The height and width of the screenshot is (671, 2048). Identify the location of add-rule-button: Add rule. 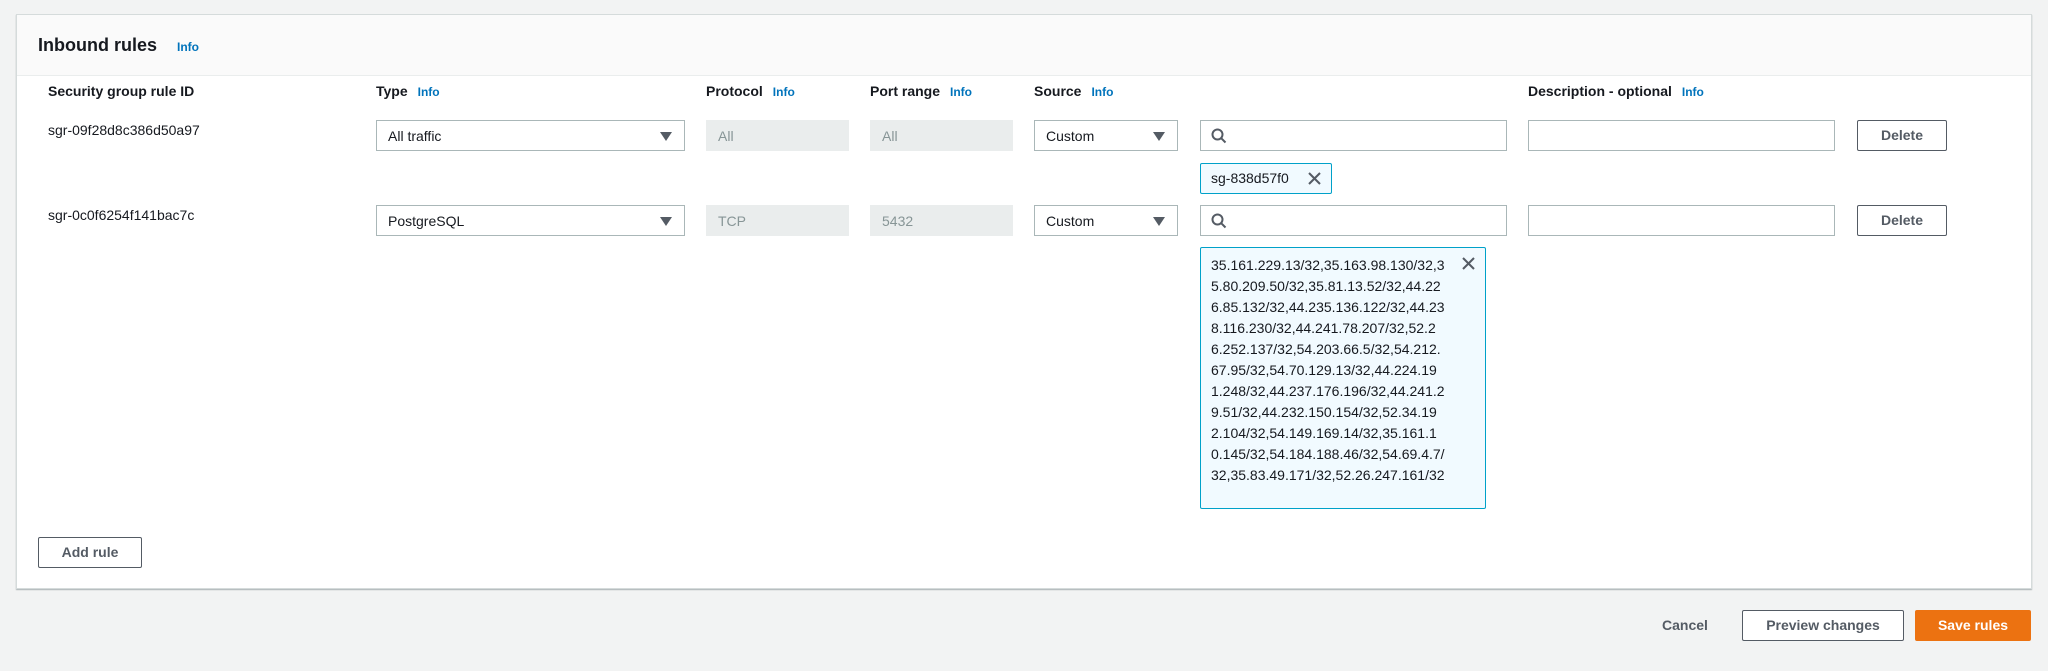
(90, 552).